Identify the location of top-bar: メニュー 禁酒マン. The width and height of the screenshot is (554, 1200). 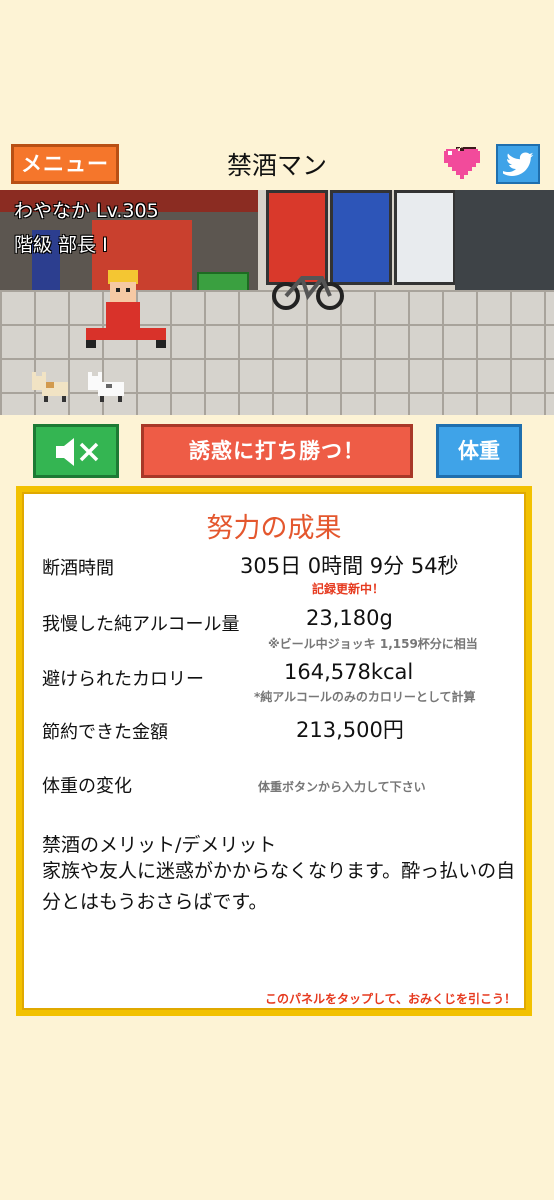
(277, 164).